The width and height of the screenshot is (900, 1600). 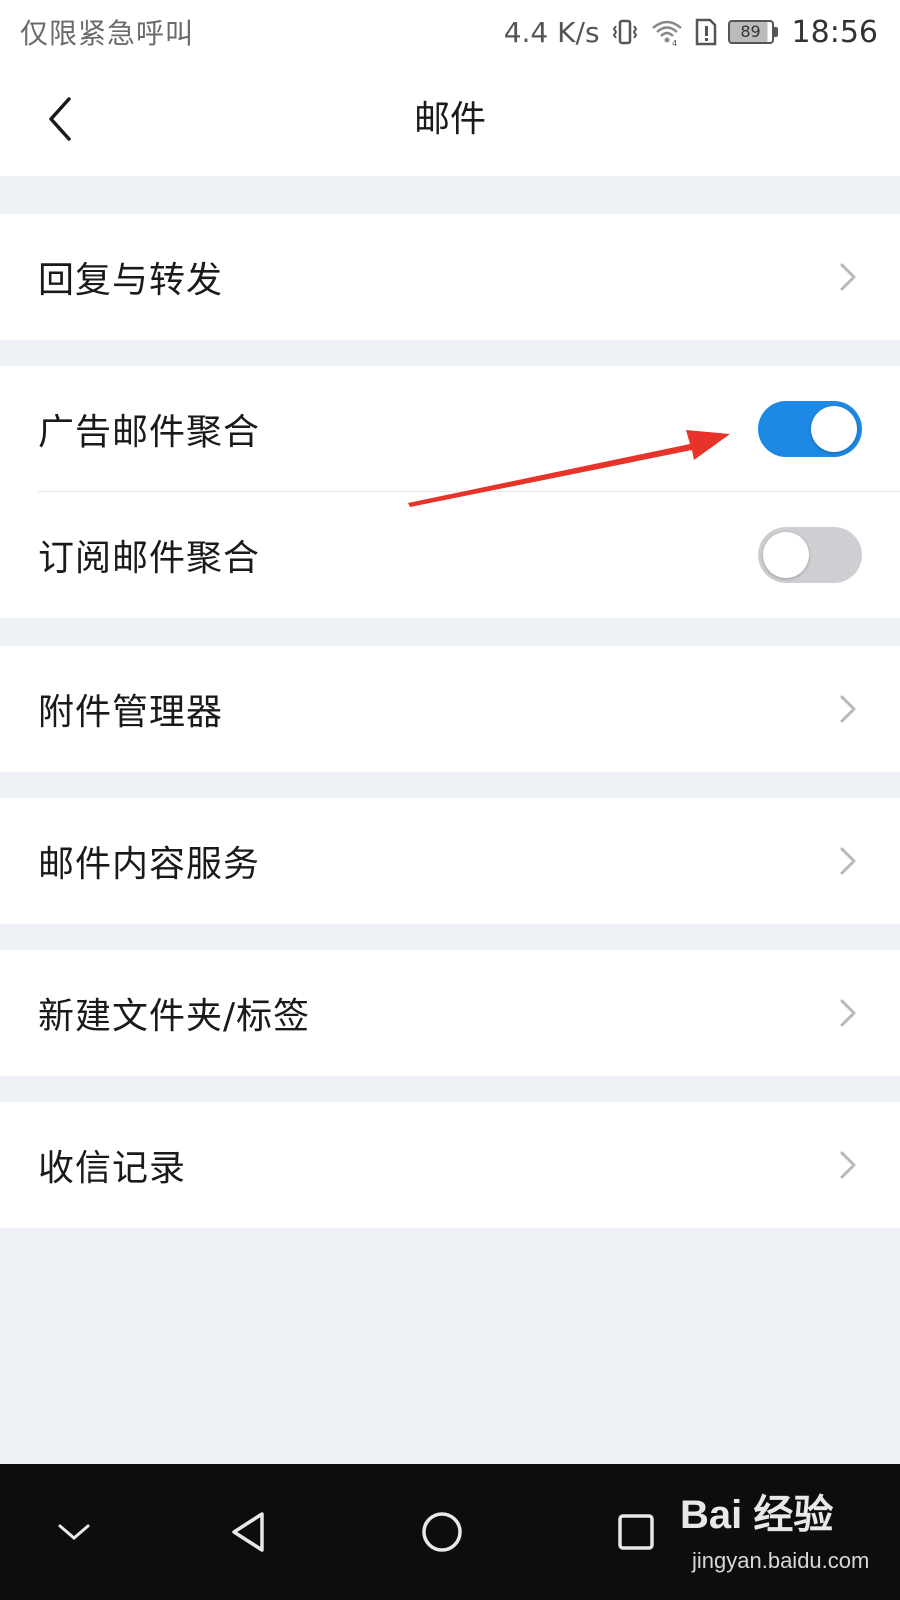 I want to click on settings-group-content-service: 邮件内容服务, so click(x=450, y=861).